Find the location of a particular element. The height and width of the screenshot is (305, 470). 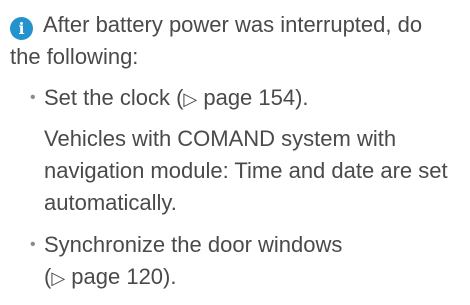

comand-sub-line-2: navigation module: Time and date are set is located at coordinates (246, 170).